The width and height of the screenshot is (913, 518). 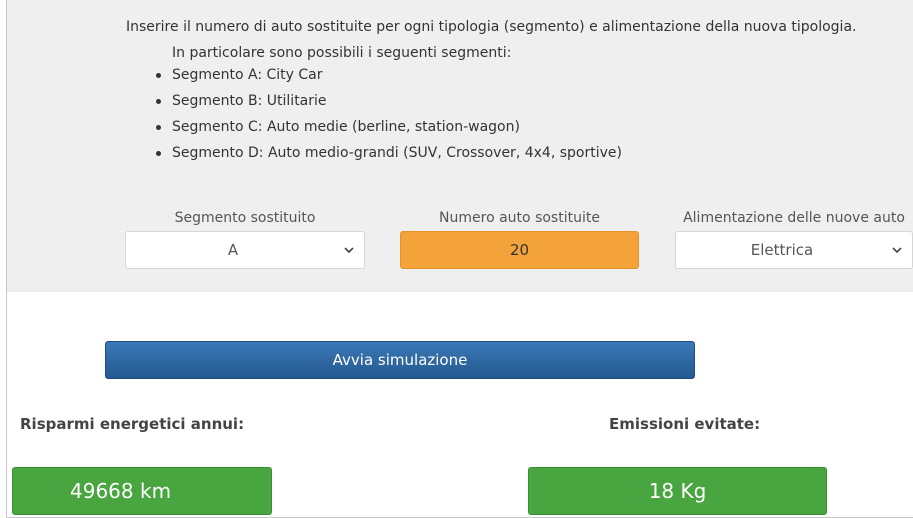 What do you see at coordinates (247, 75) in the screenshot?
I see `segment-a-text: Segmento A: City Car` at bounding box center [247, 75].